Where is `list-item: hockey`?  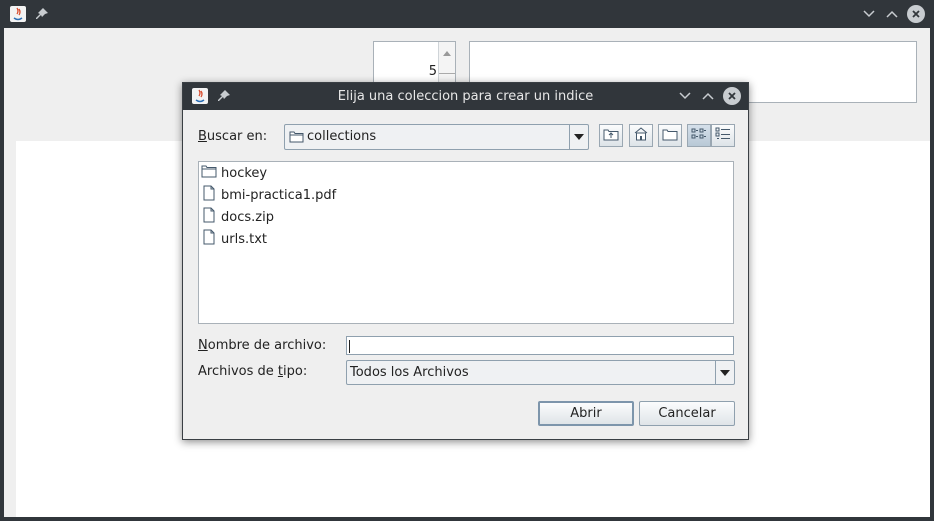
list-item: hockey is located at coordinates (234, 173).